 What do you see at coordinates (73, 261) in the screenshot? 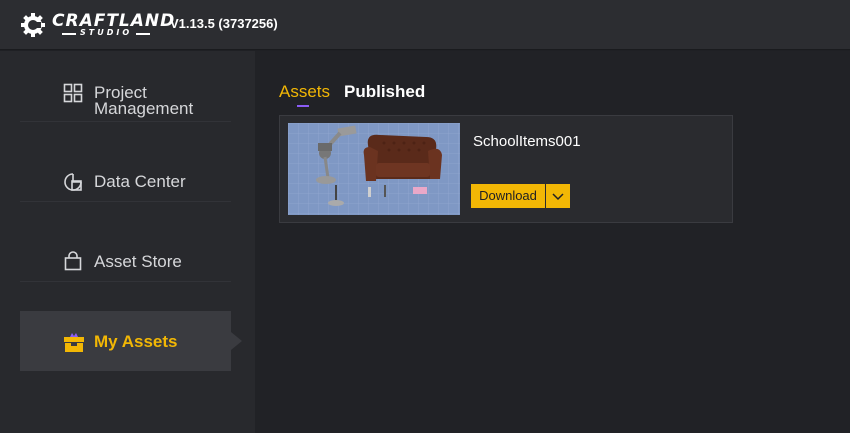
I see `shopping-bag-icon` at bounding box center [73, 261].